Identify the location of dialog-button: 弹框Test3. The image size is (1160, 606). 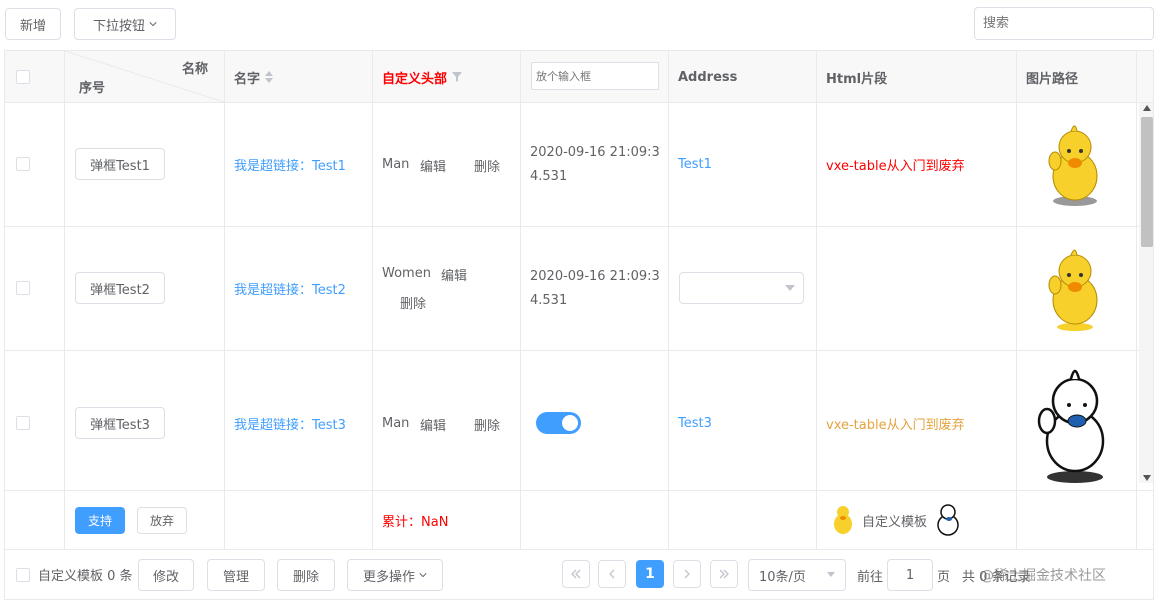
(120, 423).